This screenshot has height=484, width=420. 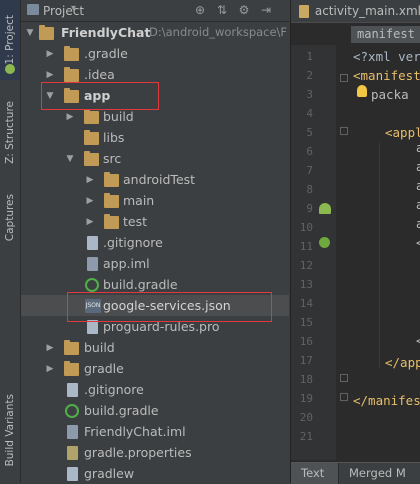 What do you see at coordinates (114, 389) in the screenshot?
I see `tree-item-label: .gitignore` at bounding box center [114, 389].